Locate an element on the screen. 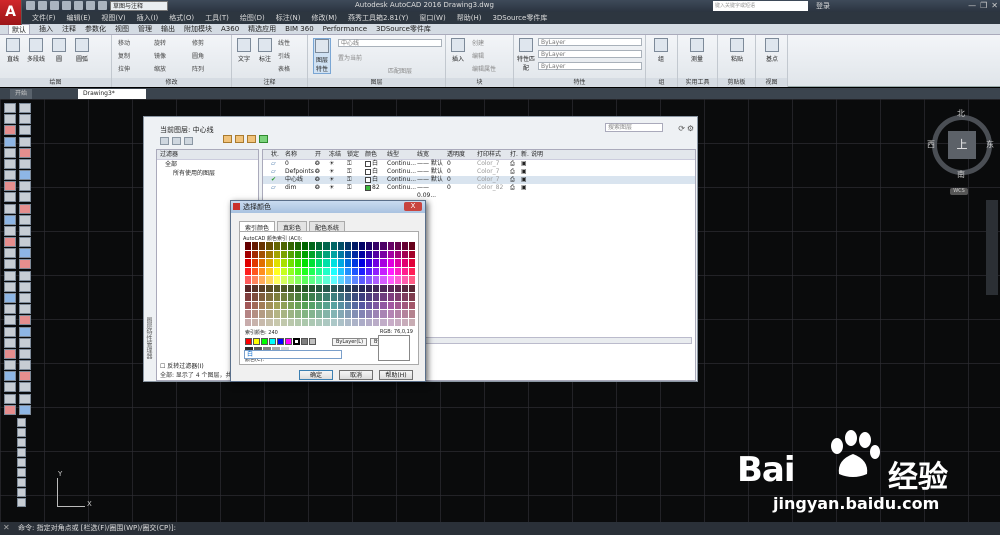  layer-color: 白 is located at coordinates (376, 180).